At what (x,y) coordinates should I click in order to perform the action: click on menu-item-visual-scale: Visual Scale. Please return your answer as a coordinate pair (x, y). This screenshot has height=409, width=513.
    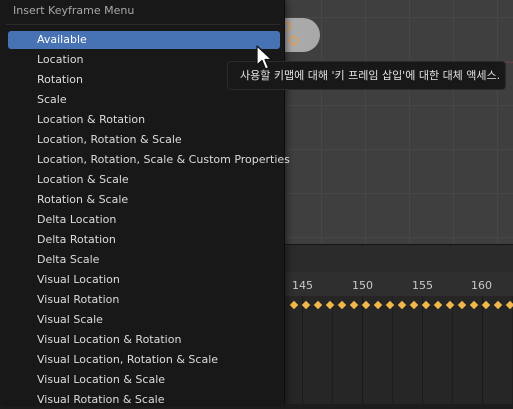
    Looking at the image, I should click on (144, 320).